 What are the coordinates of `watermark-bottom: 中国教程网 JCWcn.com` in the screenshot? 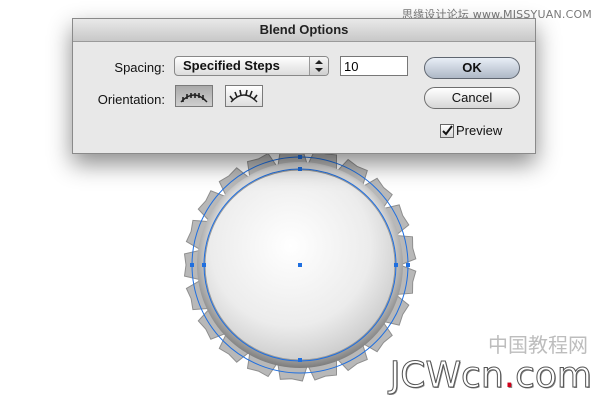 It's located at (491, 362).